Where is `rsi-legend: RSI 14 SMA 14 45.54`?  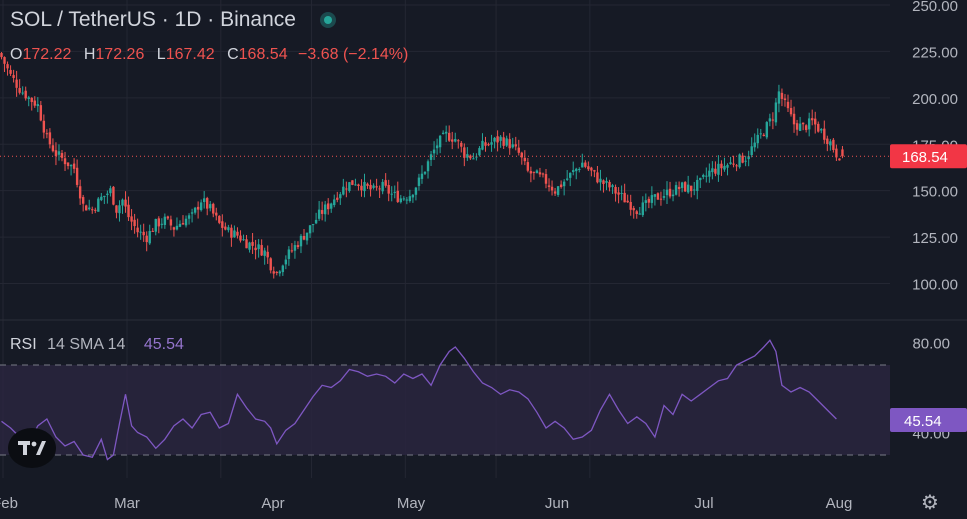
rsi-legend: RSI 14 SMA 14 45.54 is located at coordinates (97, 345).